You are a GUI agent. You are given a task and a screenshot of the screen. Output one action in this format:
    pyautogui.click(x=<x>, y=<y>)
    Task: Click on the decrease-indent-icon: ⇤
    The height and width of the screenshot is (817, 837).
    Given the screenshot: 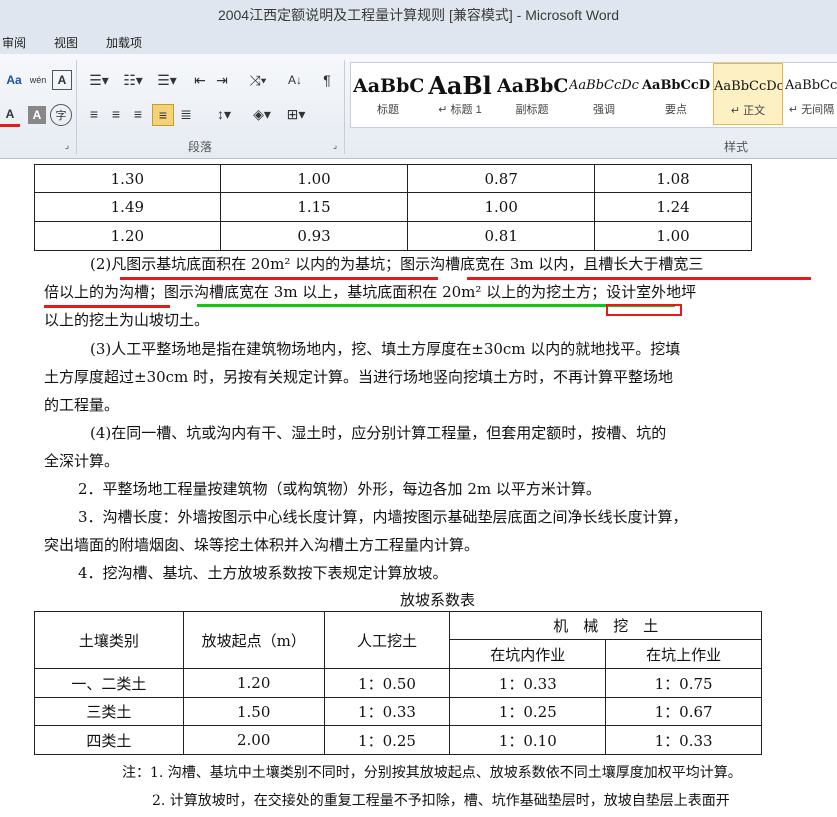 What is the action you would take?
    pyautogui.click(x=200, y=80)
    